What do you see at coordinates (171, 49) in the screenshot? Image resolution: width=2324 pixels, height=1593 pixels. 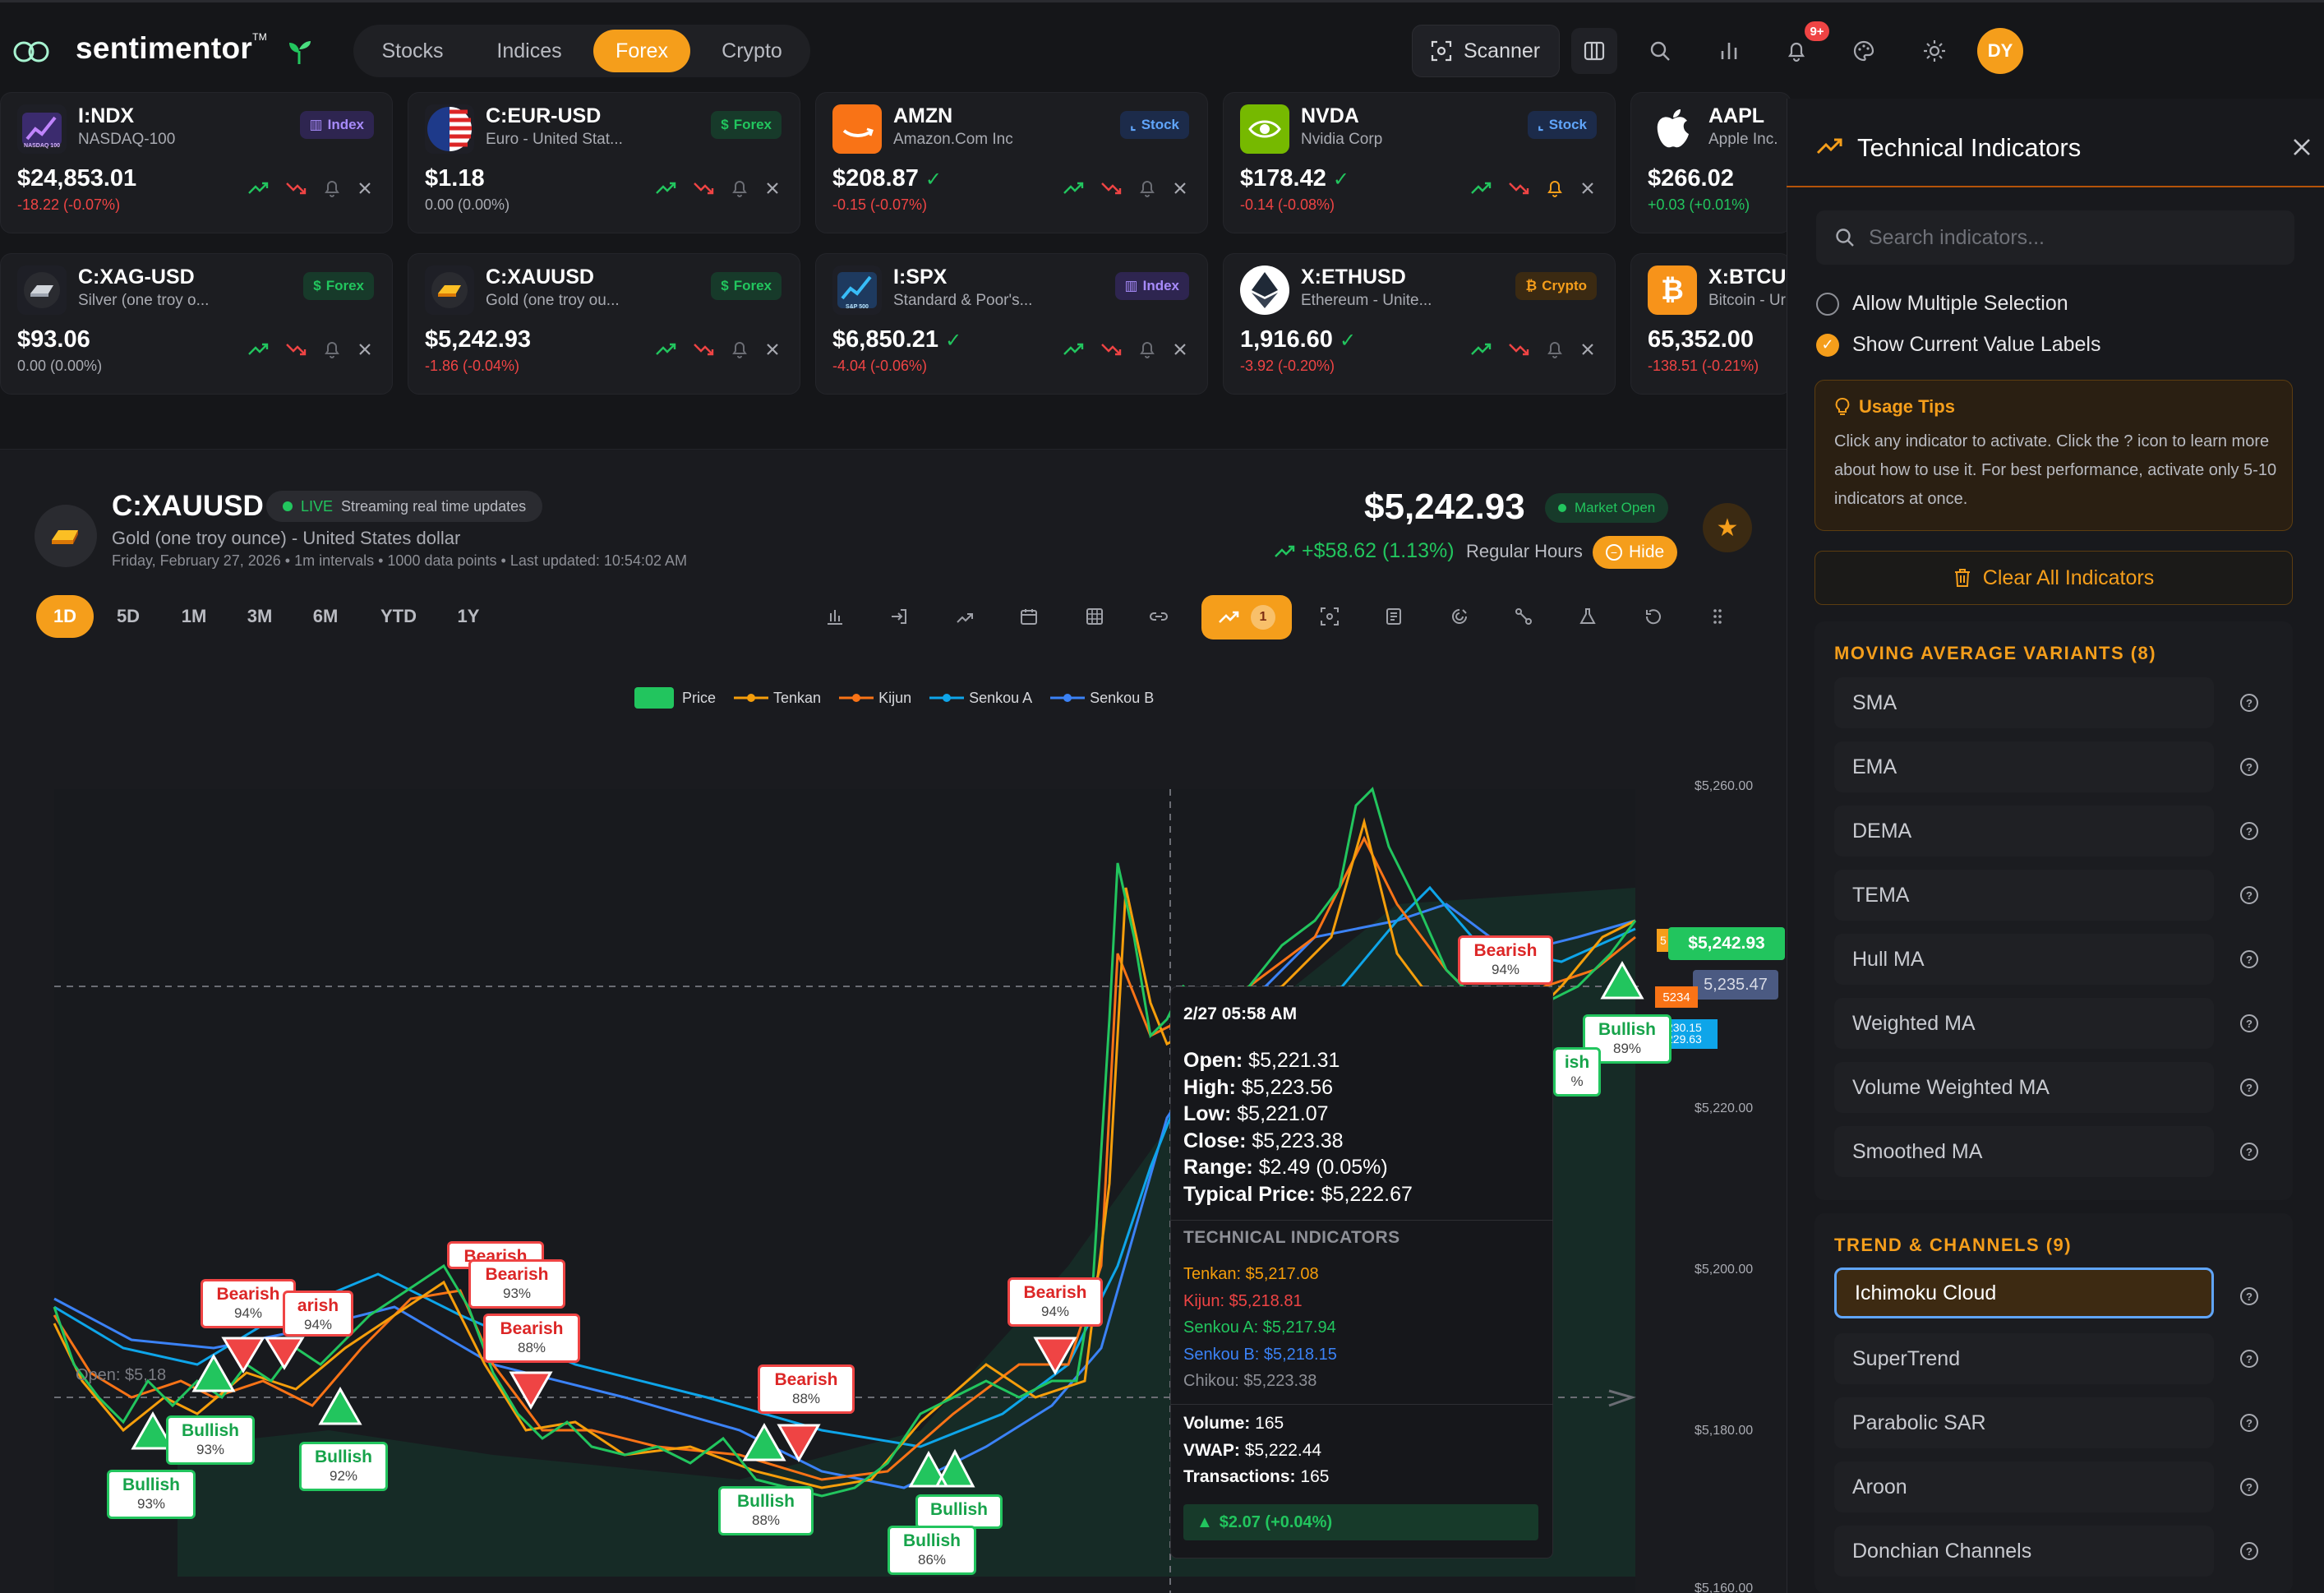 I see `brand-name: sentimentorTM` at bounding box center [171, 49].